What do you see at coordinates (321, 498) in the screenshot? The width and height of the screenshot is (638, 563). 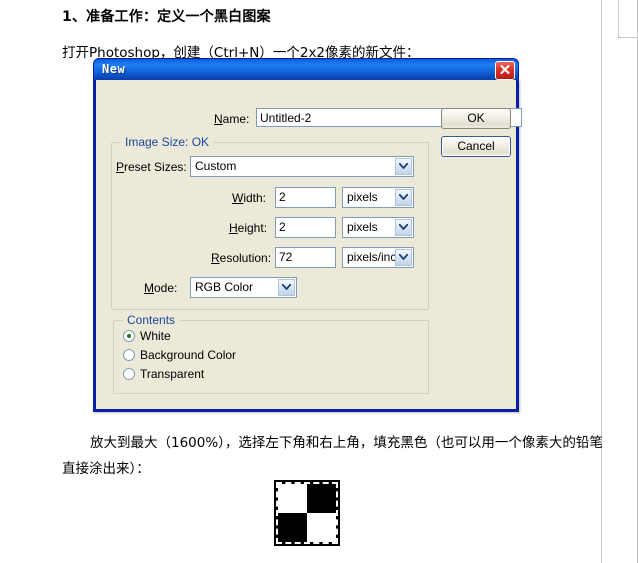 I see `swatch-cell-top-right` at bounding box center [321, 498].